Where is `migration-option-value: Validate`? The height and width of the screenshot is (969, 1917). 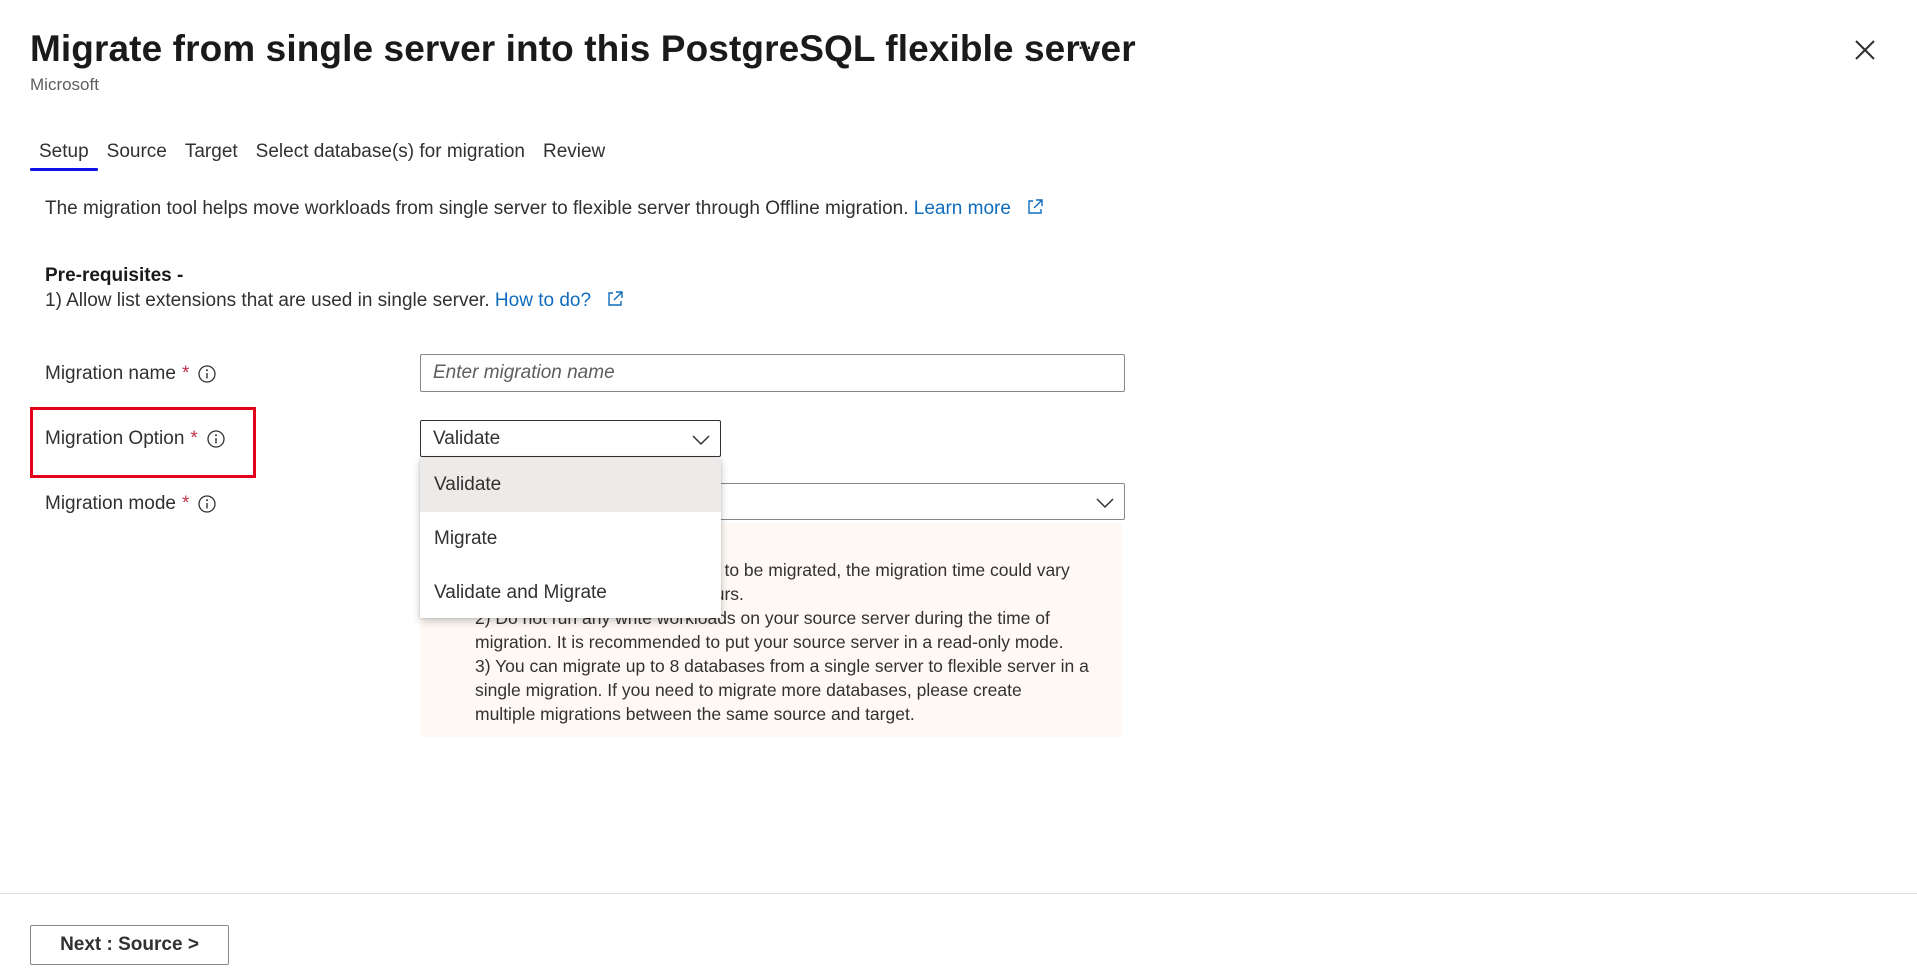 migration-option-value: Validate is located at coordinates (467, 438).